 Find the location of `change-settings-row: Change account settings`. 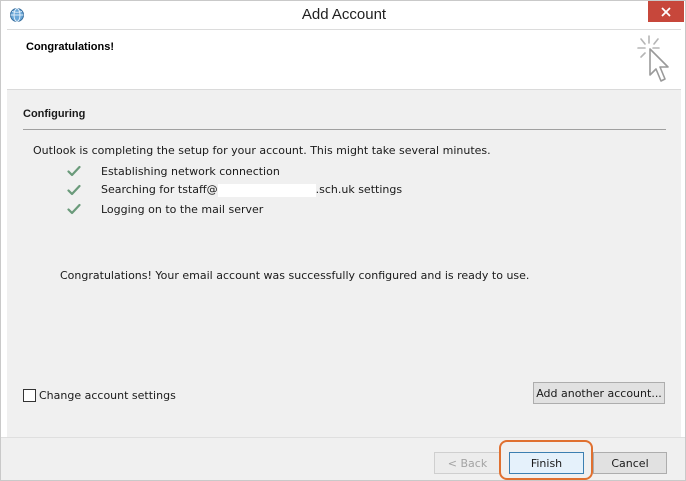

change-settings-row: Change account settings is located at coordinates (99, 395).